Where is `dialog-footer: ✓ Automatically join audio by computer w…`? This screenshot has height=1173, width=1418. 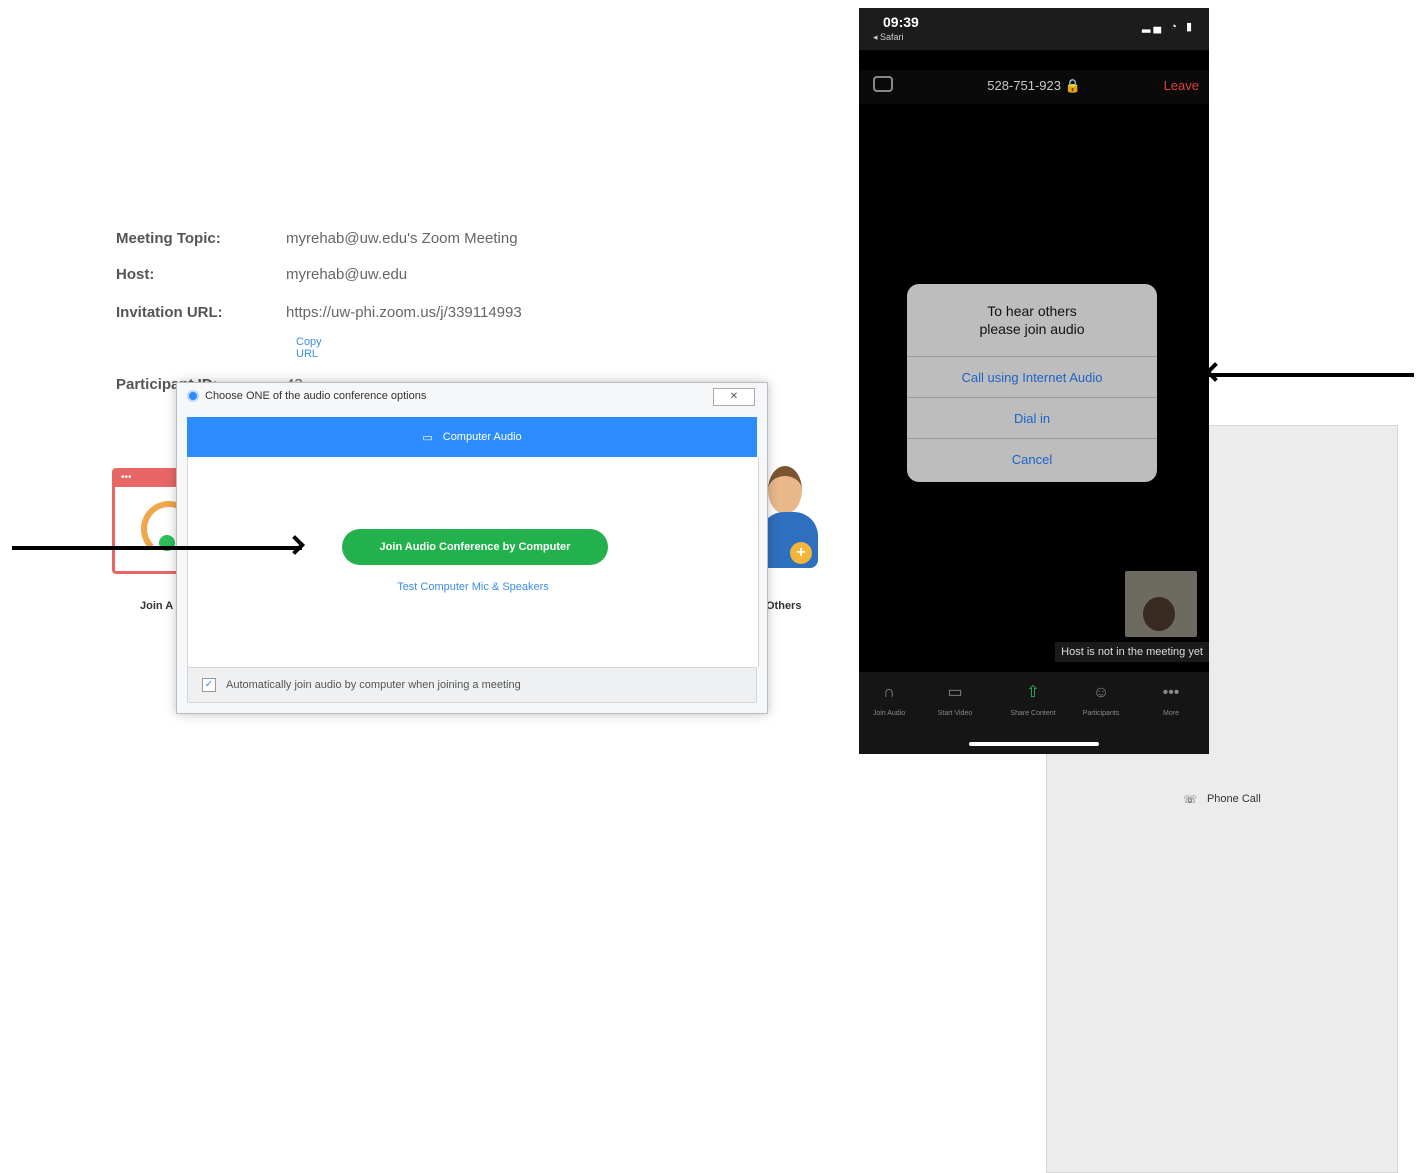 dialog-footer: ✓ Automatically join audio by computer w… is located at coordinates (472, 685).